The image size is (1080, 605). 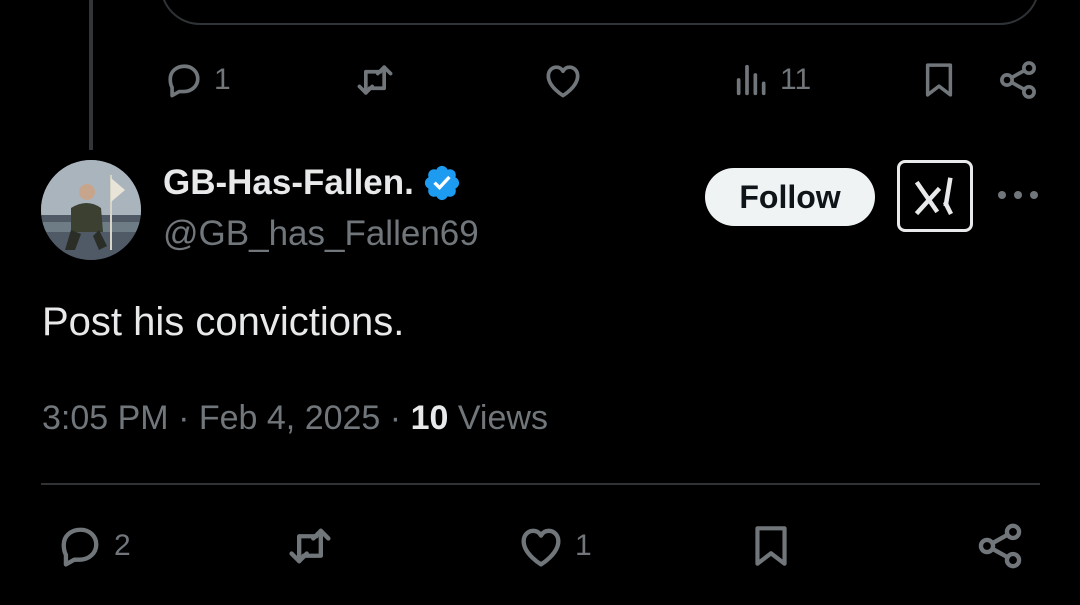 I want to click on verified-badge-icon, so click(x=442, y=183).